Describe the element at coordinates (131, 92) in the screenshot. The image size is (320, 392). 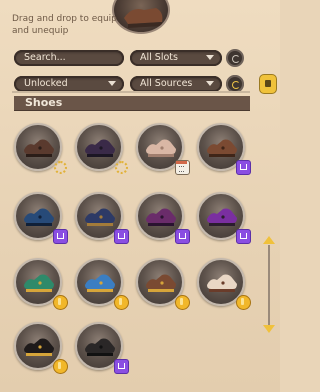
I see `divider` at that location.